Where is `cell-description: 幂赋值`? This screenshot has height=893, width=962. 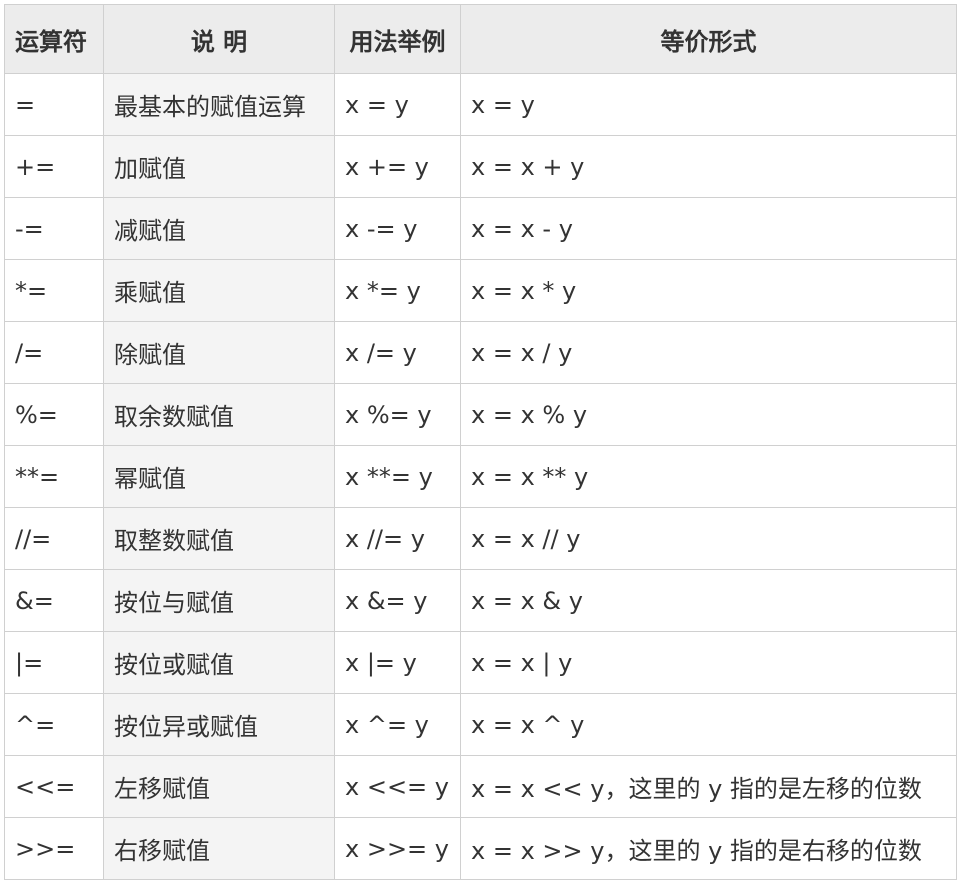 cell-description: 幂赋值 is located at coordinates (219, 476).